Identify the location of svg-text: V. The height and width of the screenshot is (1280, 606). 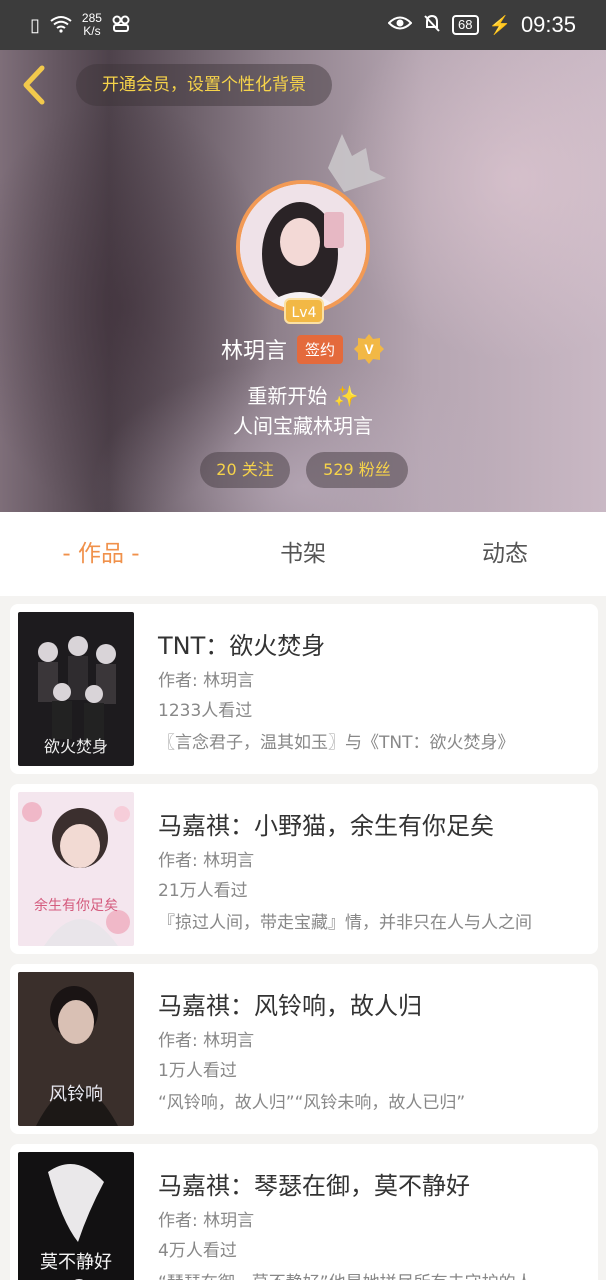
(369, 349).